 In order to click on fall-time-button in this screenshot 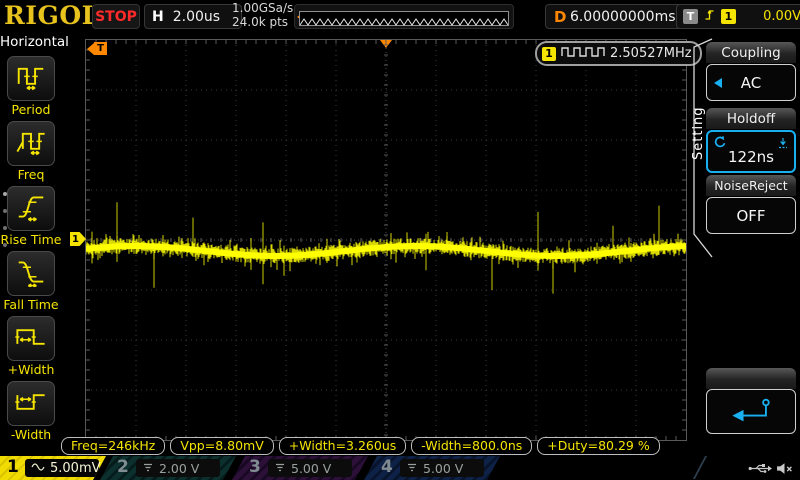, I will do `click(31, 273)`.